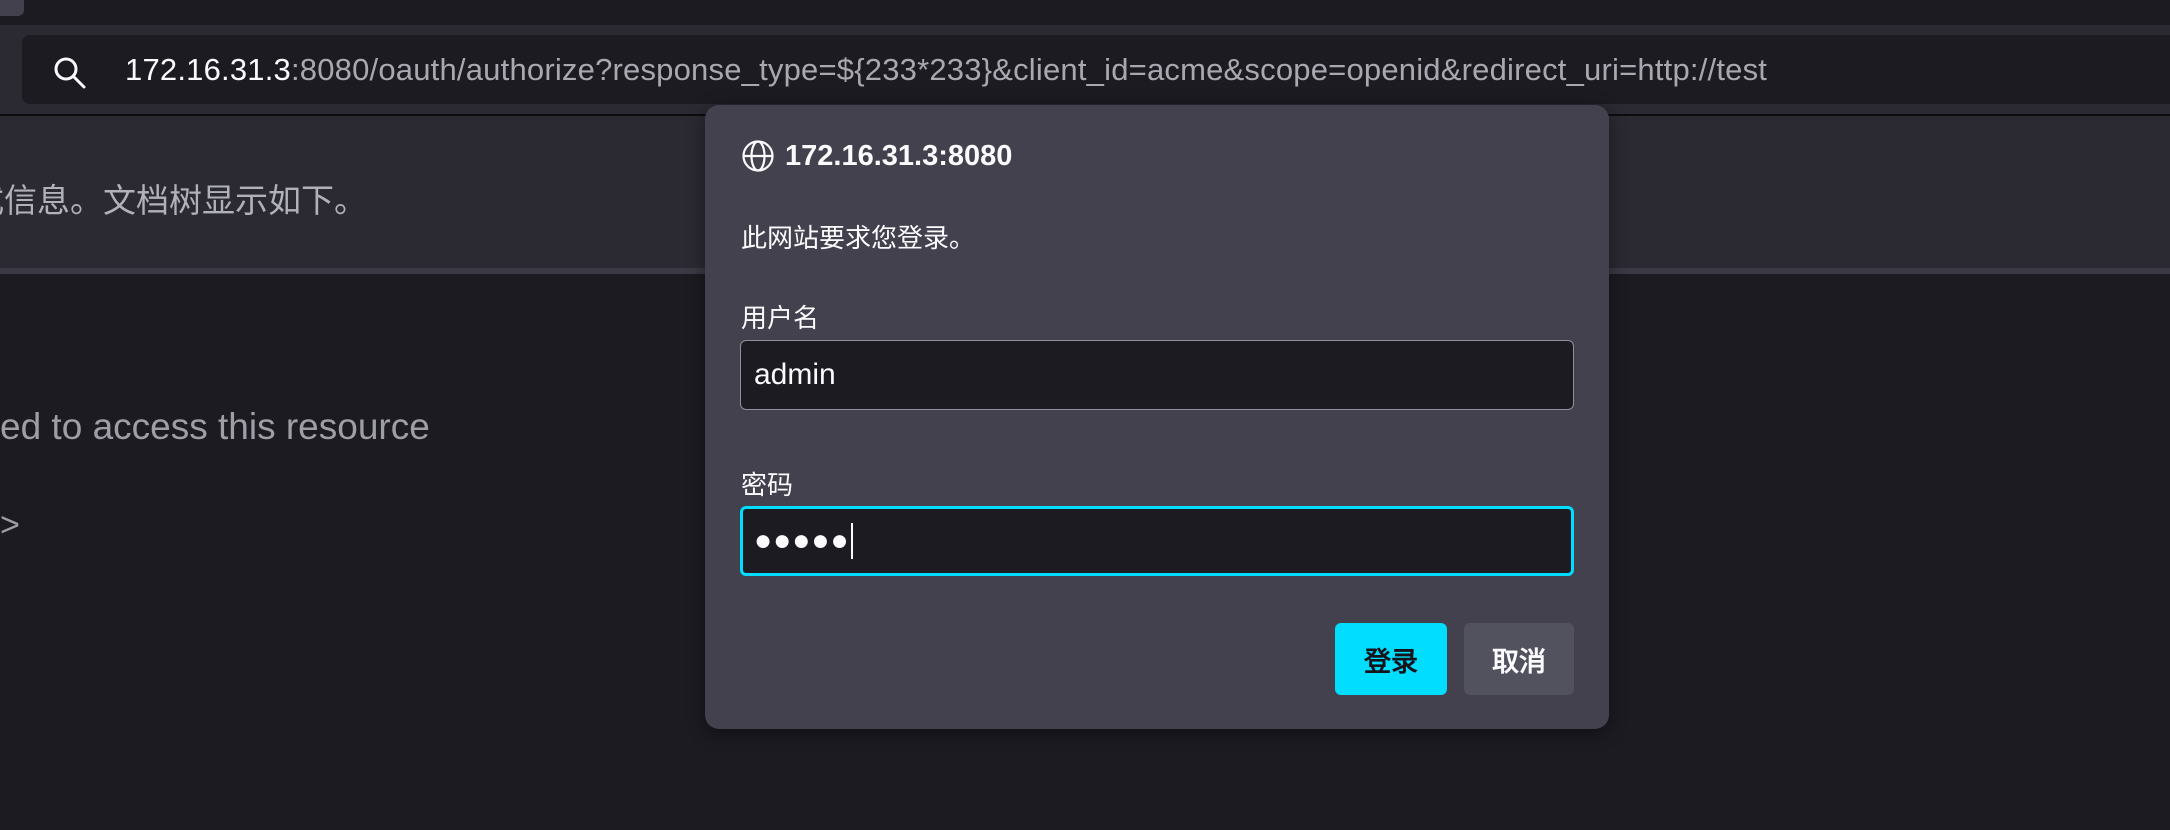 Image resolution: width=2170 pixels, height=830 pixels. Describe the element at coordinates (1157, 541) in the screenshot. I see `password-field: ●●●●●` at that location.